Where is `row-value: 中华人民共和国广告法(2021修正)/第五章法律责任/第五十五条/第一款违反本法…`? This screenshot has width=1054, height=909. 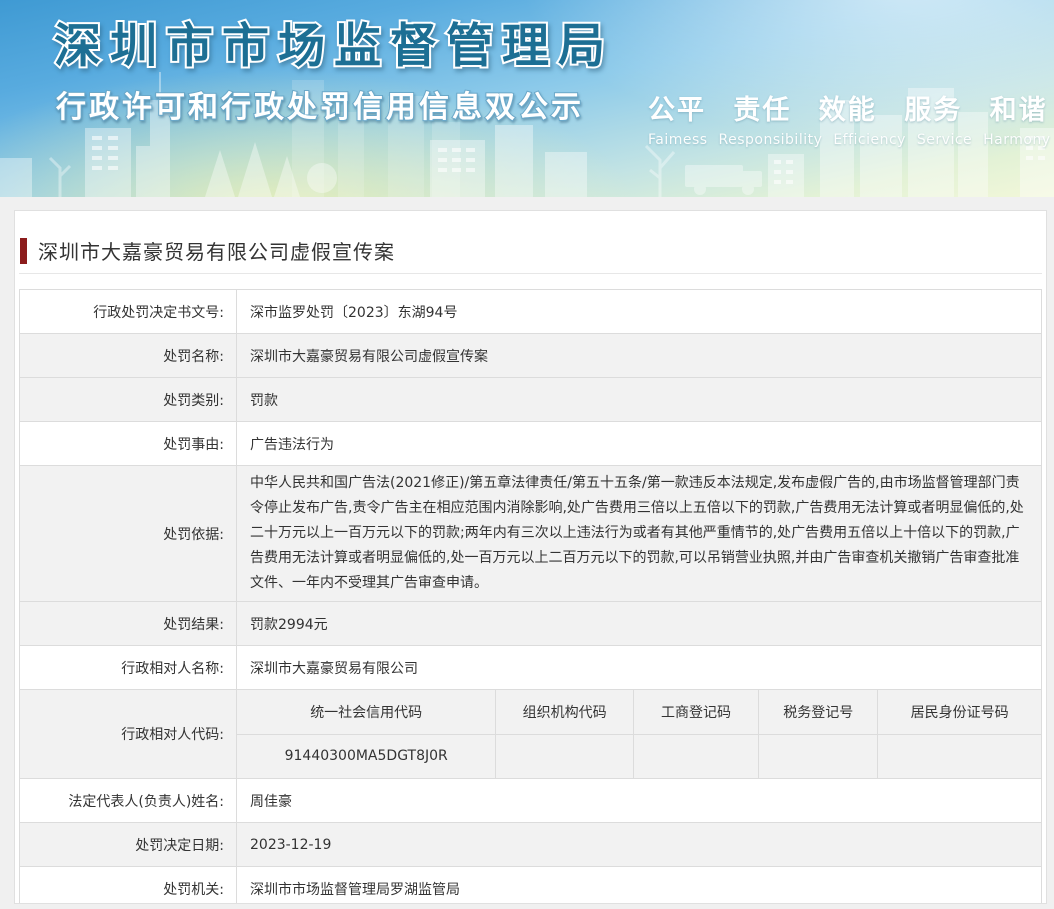
row-value: 中华人民共和国广告法(2021修正)/第五章法律责任/第五十五条/第一款违反本法… is located at coordinates (639, 533).